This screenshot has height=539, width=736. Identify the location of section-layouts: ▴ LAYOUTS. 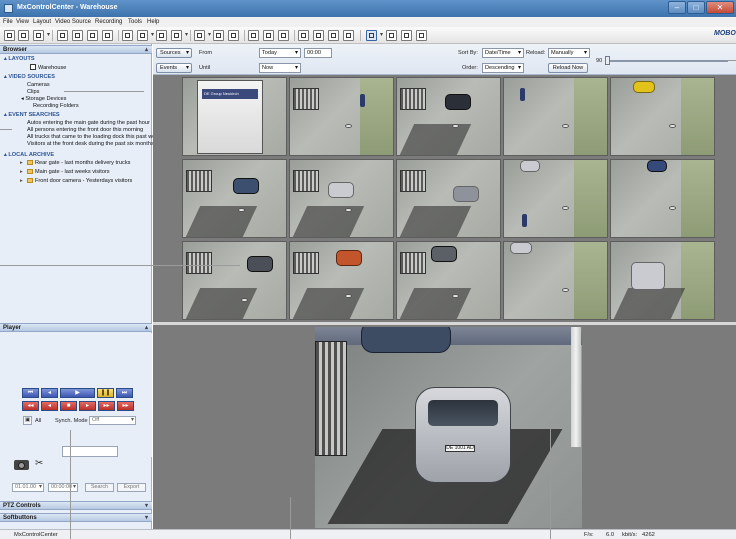
(19, 59).